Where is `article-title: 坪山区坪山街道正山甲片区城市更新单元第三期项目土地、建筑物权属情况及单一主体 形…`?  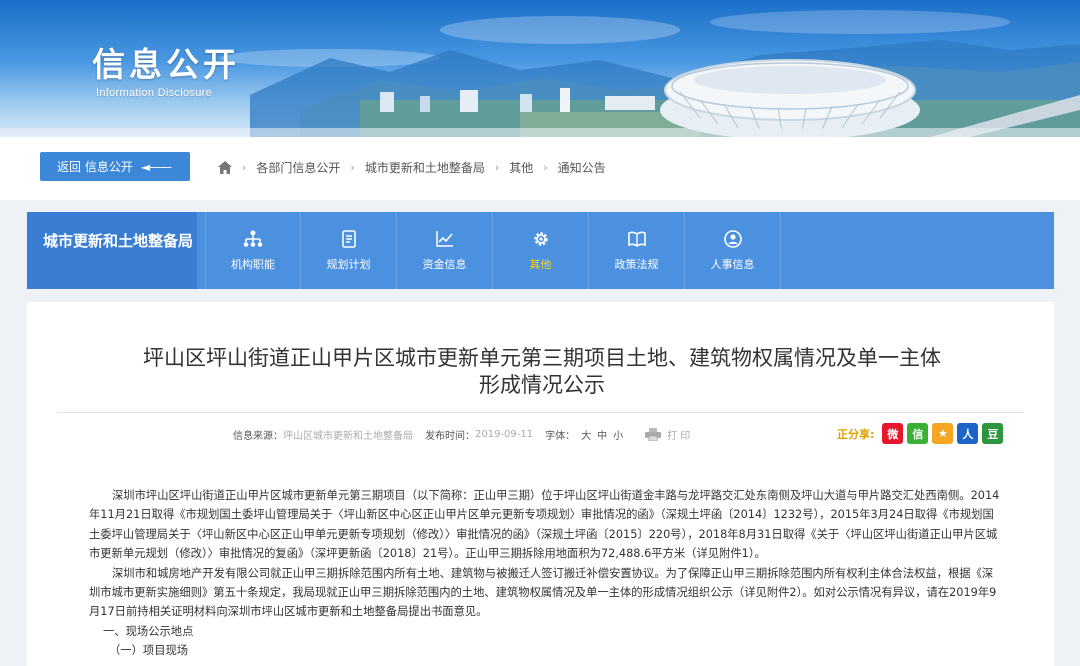 article-title: 坪山区坪山街道正山甲片区城市更新单元第三期项目土地、建筑物权属情况及单一主体 形… is located at coordinates (542, 372).